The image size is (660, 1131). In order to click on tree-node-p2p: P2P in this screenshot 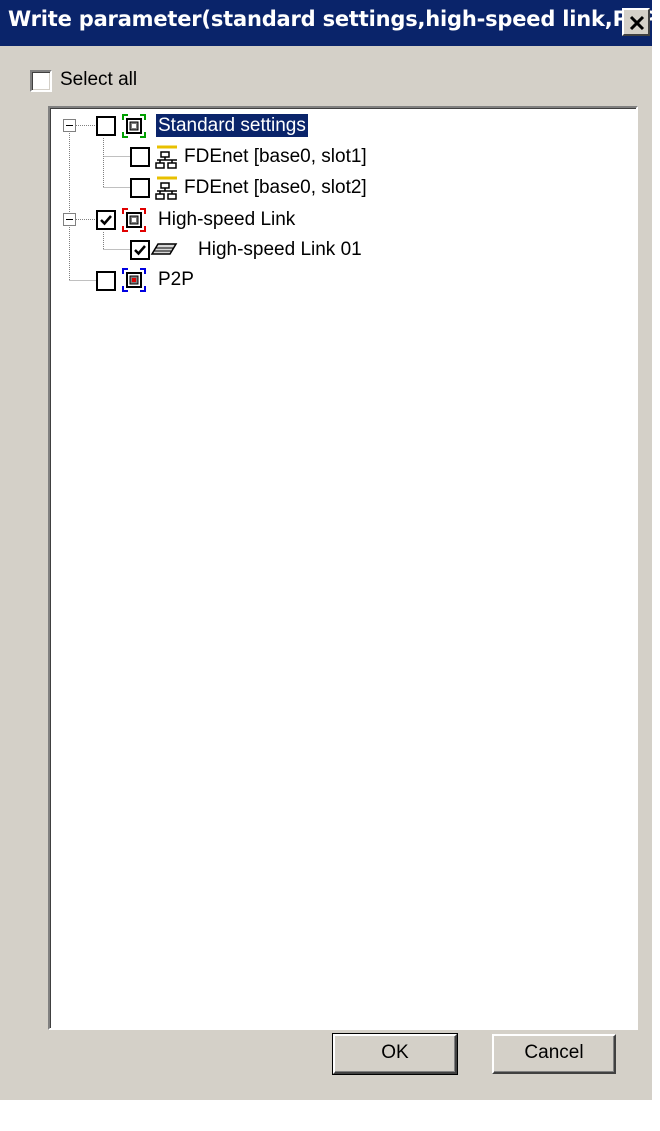, I will do `click(176, 279)`.